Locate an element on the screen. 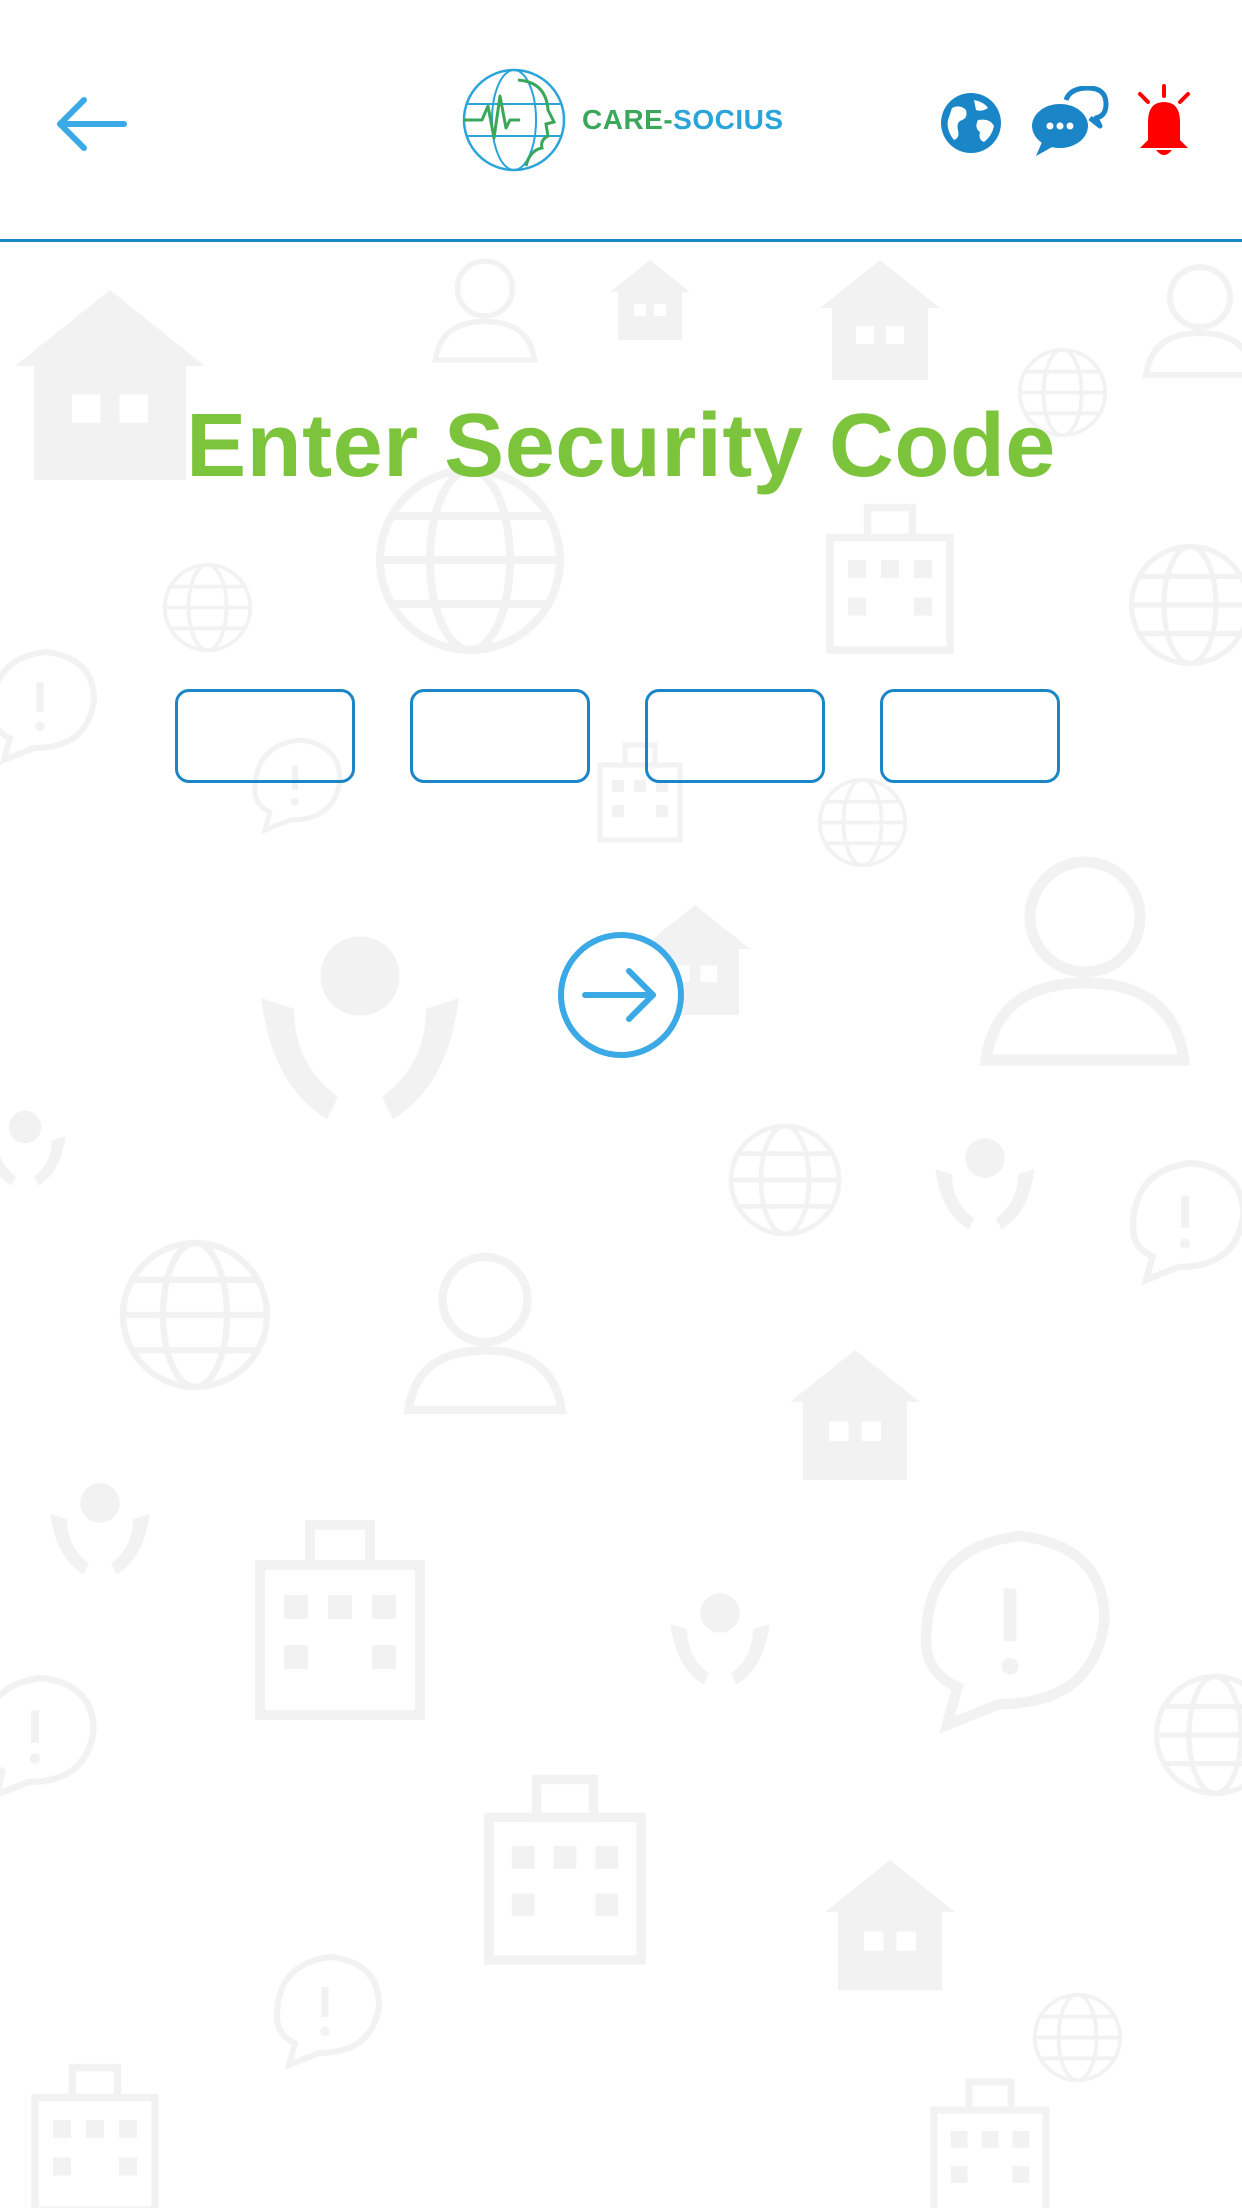 This screenshot has width=1242, height=2208. logo-text: CARE-SOCIUS is located at coordinates (683, 120).